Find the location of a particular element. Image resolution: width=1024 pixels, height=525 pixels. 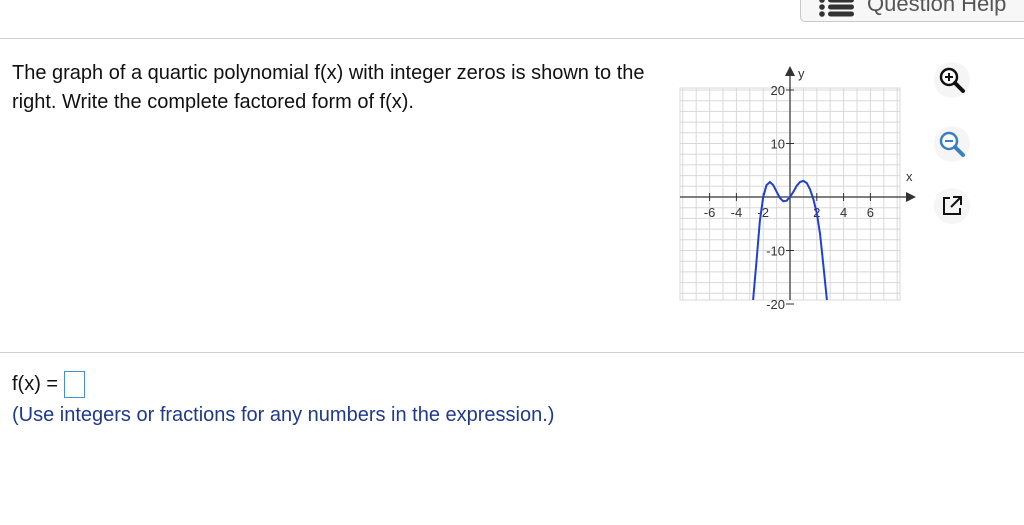

y-axis-arrow is located at coordinates (790, 71).